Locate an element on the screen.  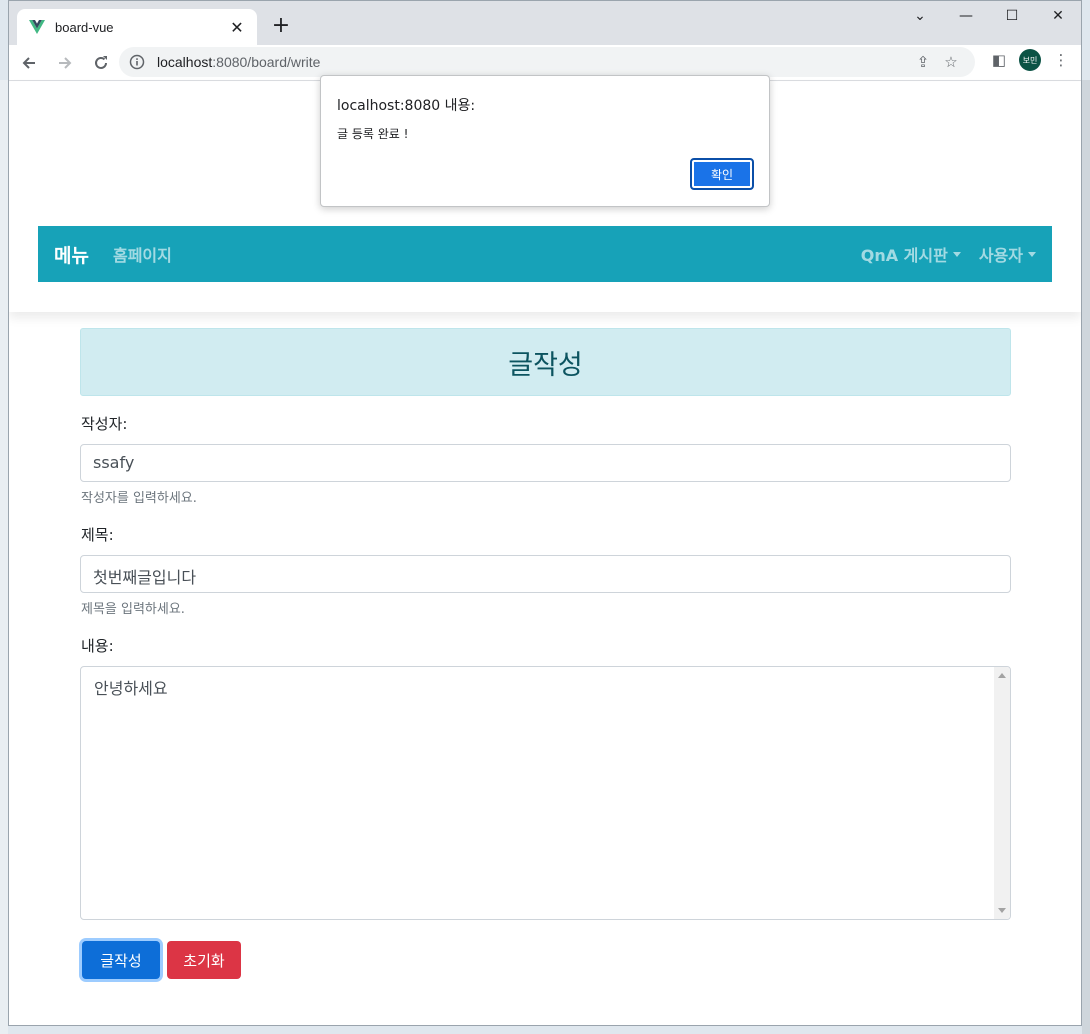
nav-right: QnA 게시판 사용자 is located at coordinates (948, 254).